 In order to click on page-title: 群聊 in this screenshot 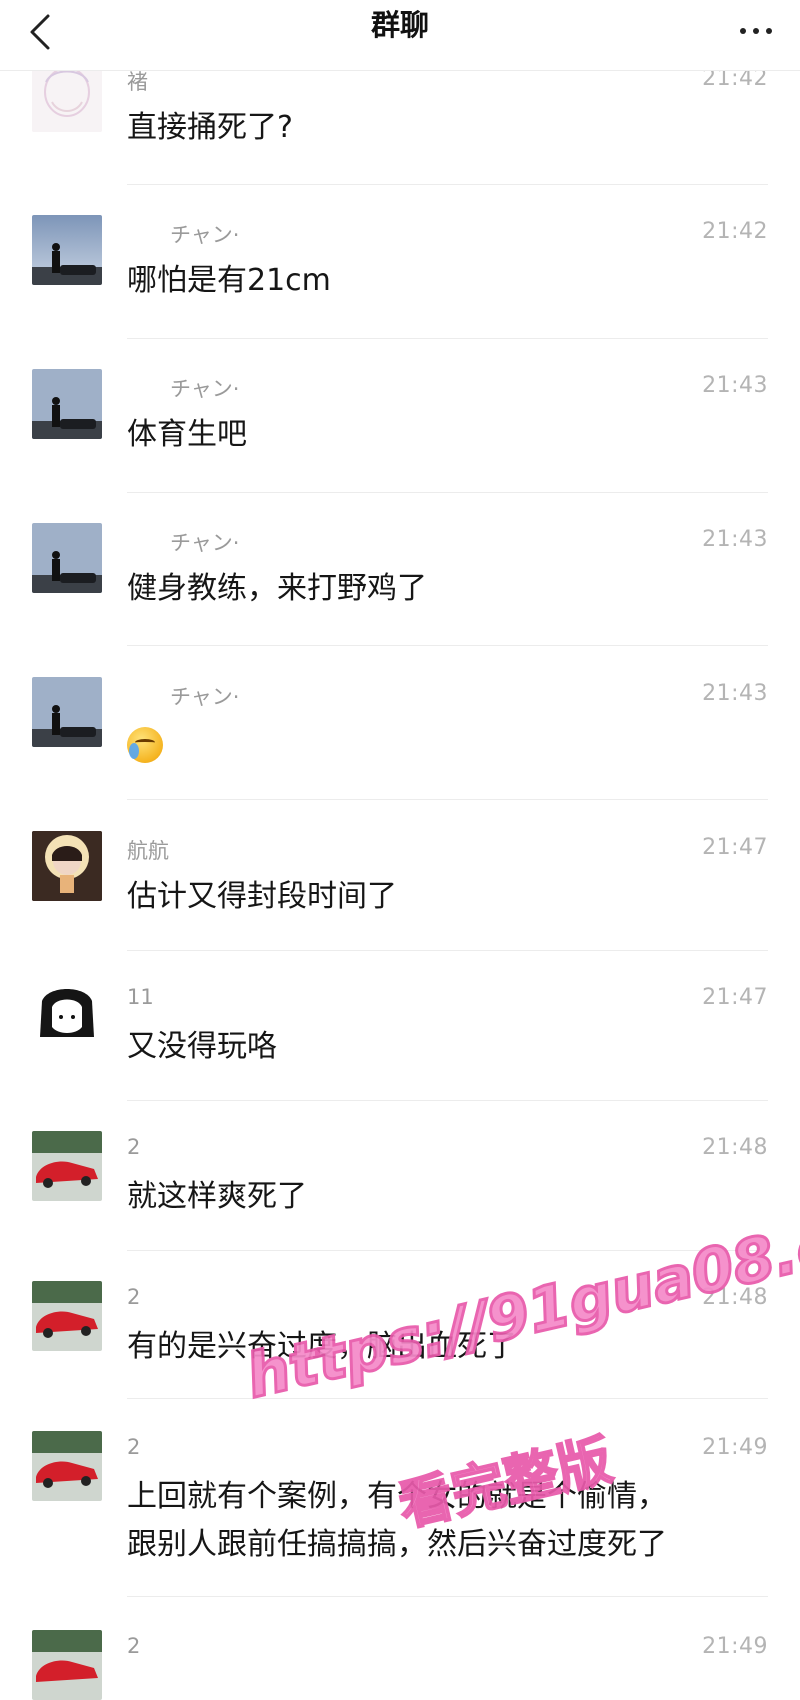, I will do `click(399, 25)`.